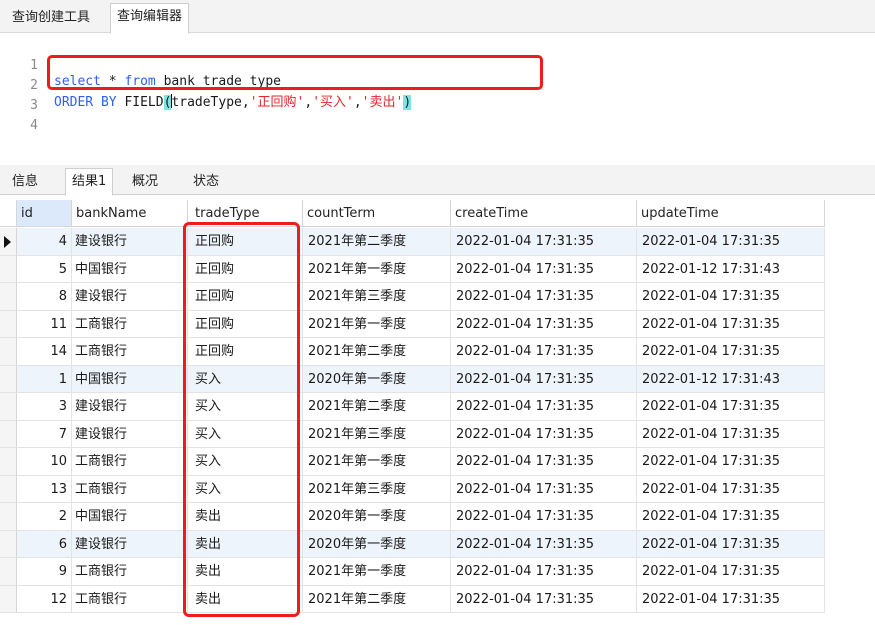 The height and width of the screenshot is (625, 875). Describe the element at coordinates (44, 599) in the screenshot. I see `cell-id: 12` at that location.